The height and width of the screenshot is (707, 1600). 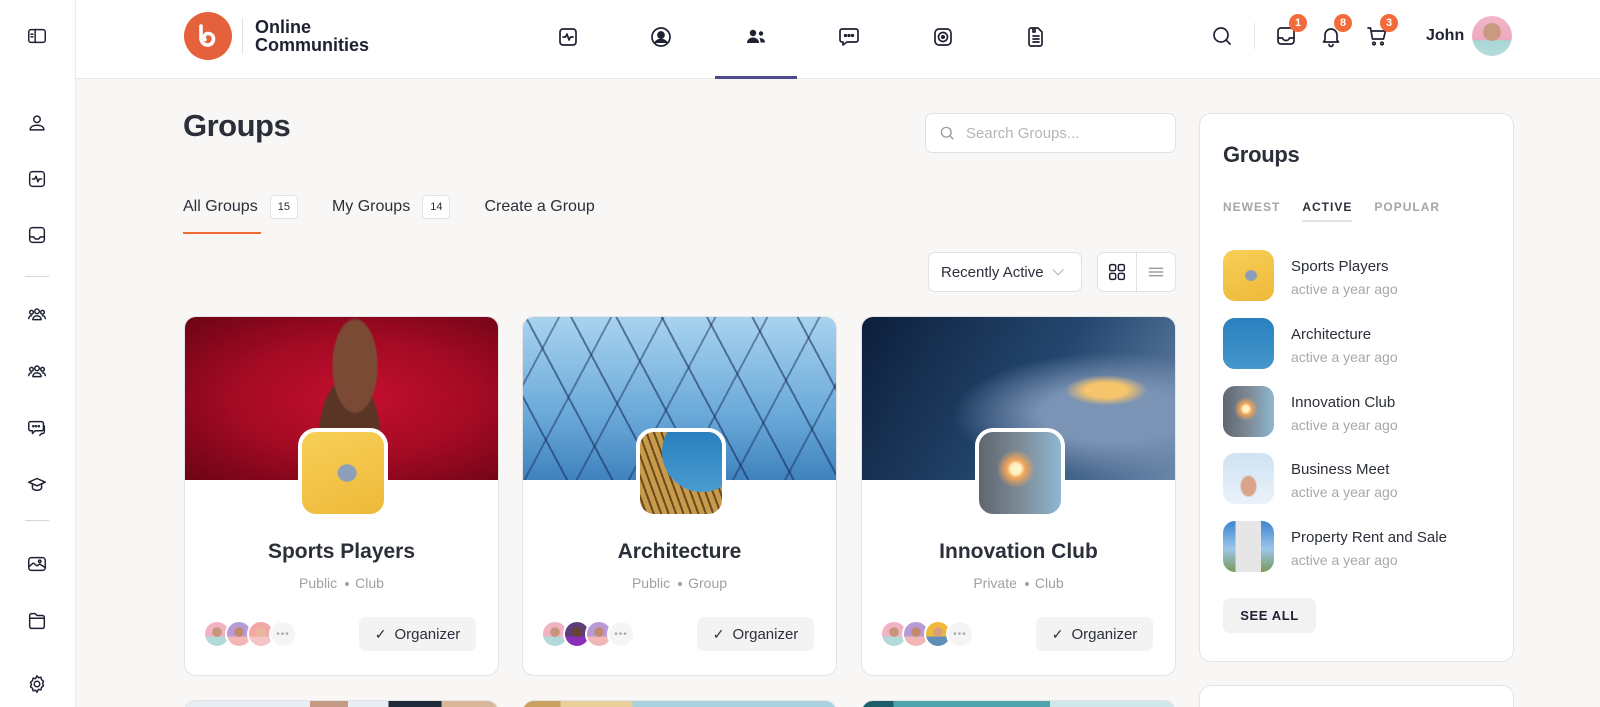 What do you see at coordinates (37, 36) in the screenshot?
I see `sidebar-toggle-button` at bounding box center [37, 36].